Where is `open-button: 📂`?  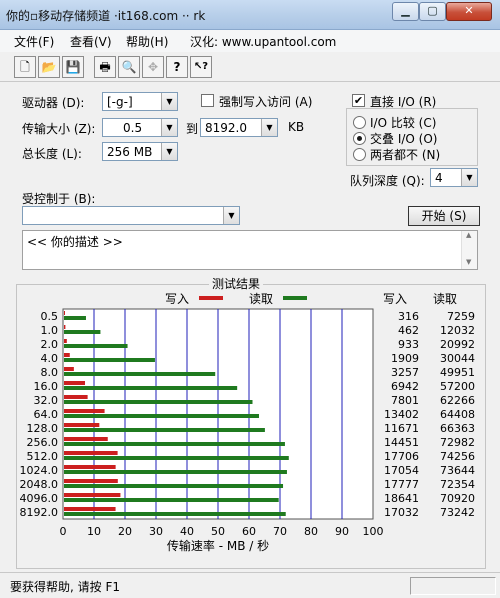
open-button: 📂 is located at coordinates (49, 67).